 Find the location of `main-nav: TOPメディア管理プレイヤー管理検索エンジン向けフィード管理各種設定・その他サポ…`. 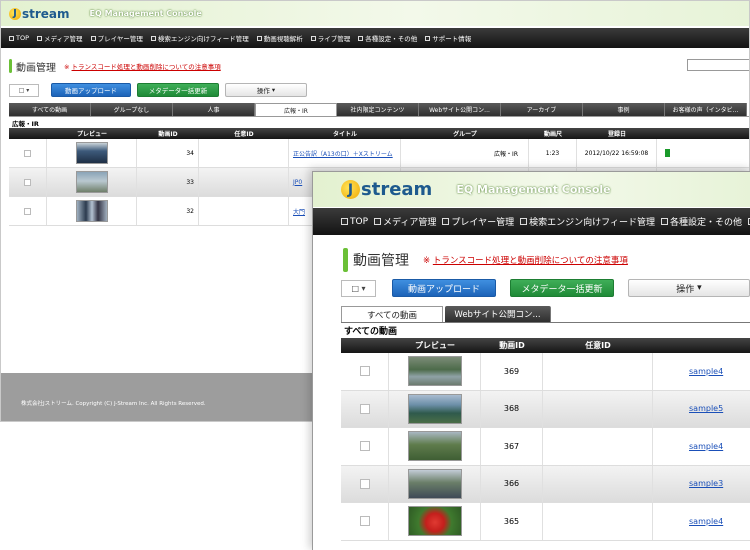

main-nav: TOPメディア管理プレイヤー管理検索エンジン向けフィード管理各種設定・その他サポ… is located at coordinates (531, 221).